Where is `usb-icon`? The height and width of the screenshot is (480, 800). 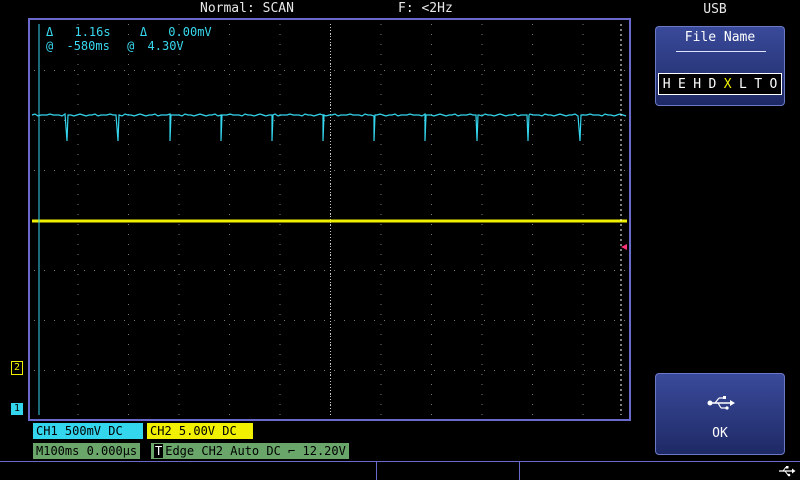
usb-icon is located at coordinates (721, 403).